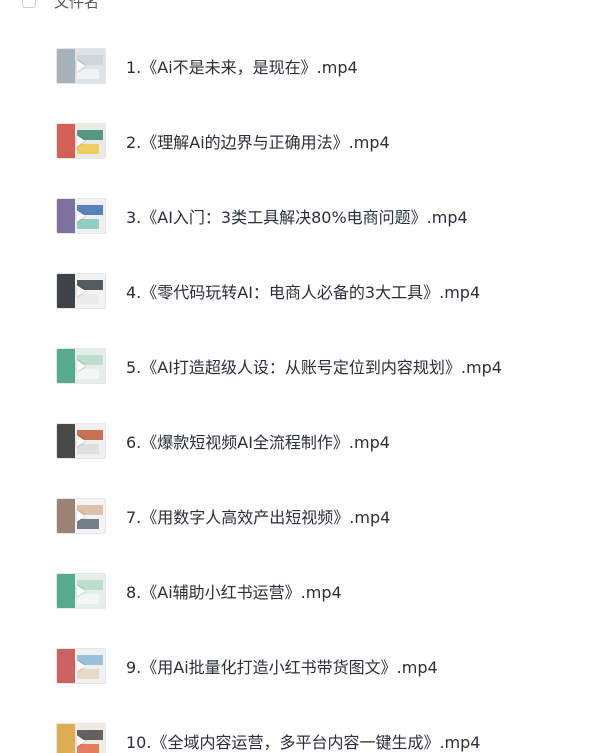 The width and height of the screenshot is (615, 753). I want to click on file-row: 9.《用Ai批量化打造小红书带货图文》.mp4, so click(307, 666).